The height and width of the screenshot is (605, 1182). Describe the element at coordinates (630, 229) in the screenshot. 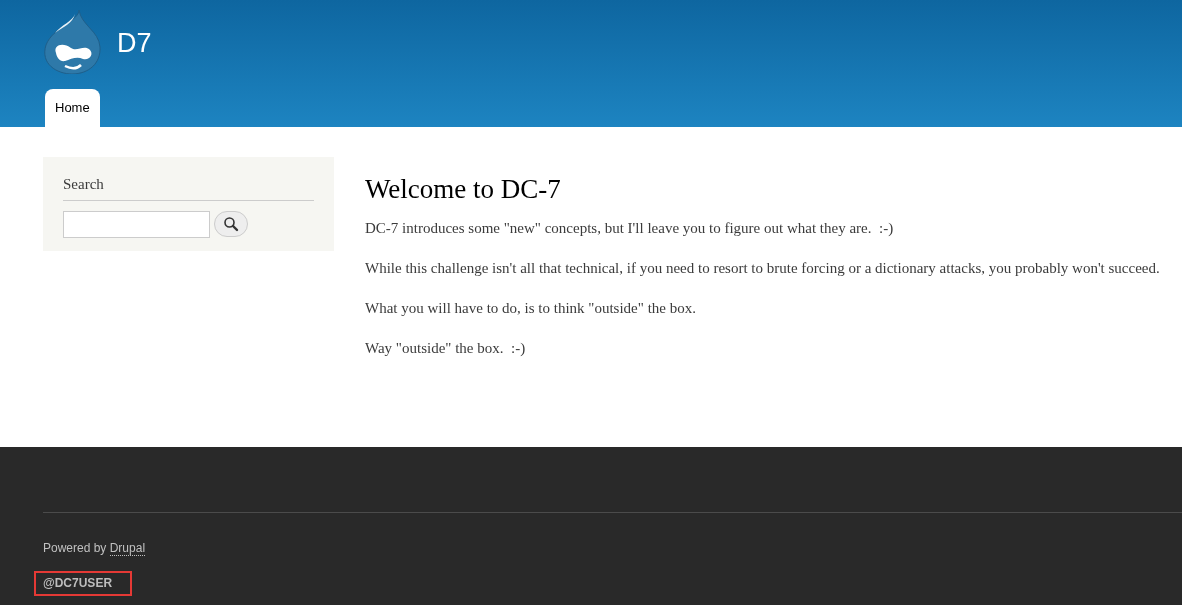

I see `paragraph: DC-7 introduces some "new" concepts, but I'll leave you to figure out what they are. :-)` at that location.